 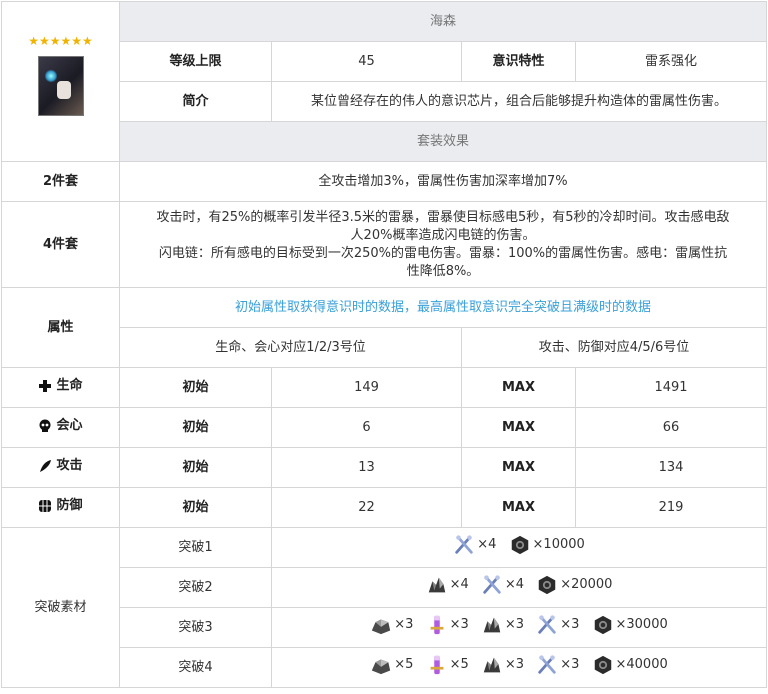 What do you see at coordinates (63, 90) in the screenshot?
I see `portrait-face` at bounding box center [63, 90].